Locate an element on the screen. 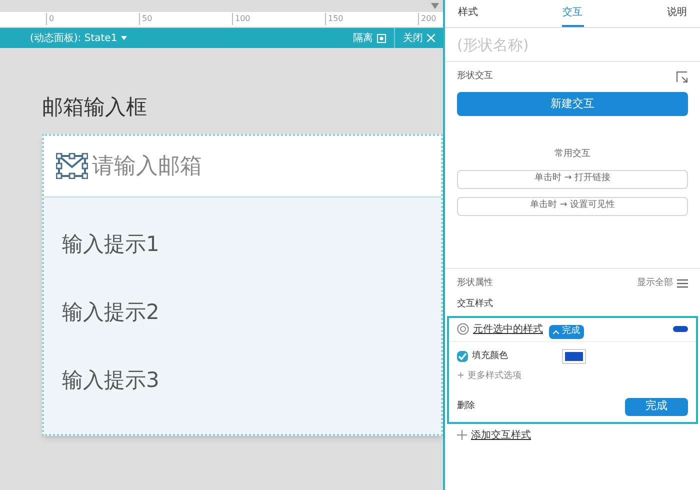  section-label: 常用交互 is located at coordinates (573, 154).